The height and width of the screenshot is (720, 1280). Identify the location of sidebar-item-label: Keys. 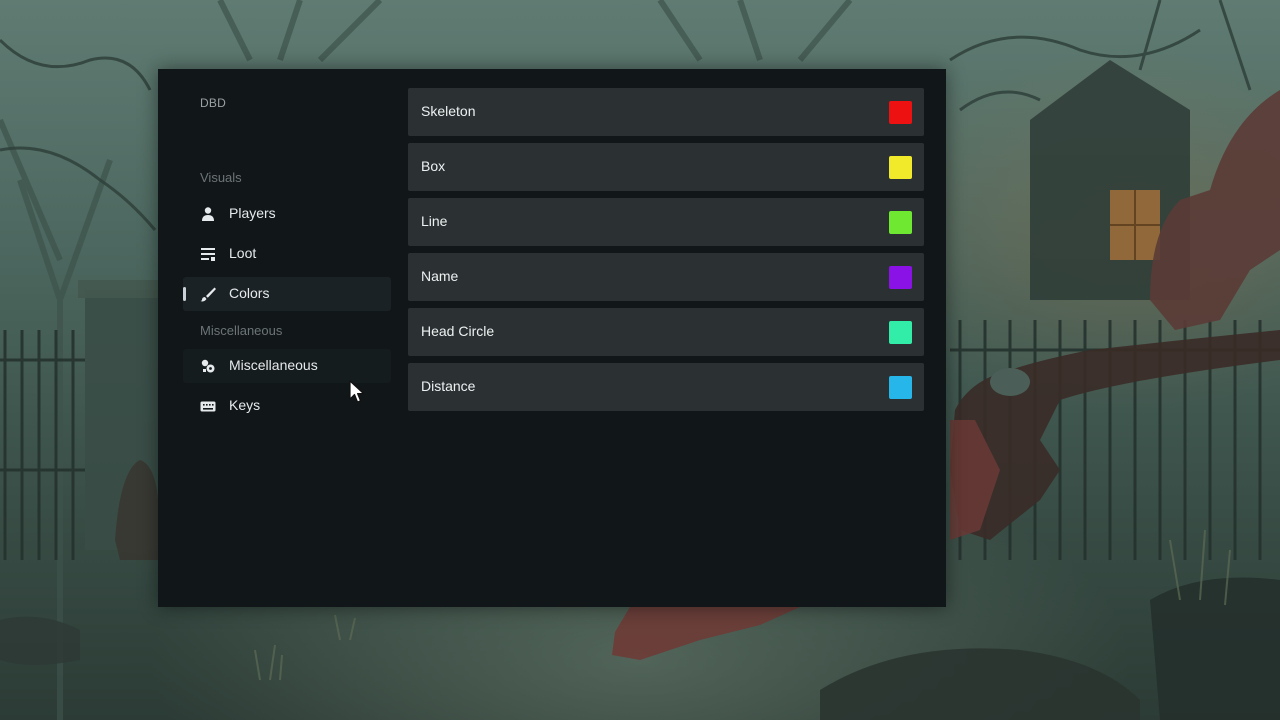
(245, 405).